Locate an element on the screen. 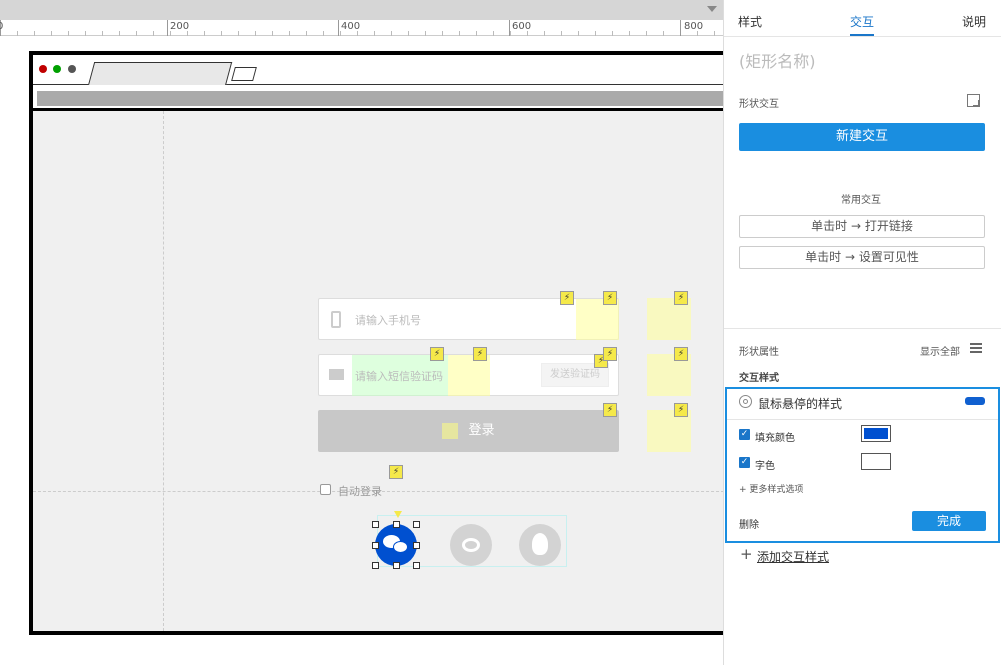 This screenshot has height=665, width=1001. click-open-link-button: 单击时 → 打开链接 is located at coordinates (862, 226).